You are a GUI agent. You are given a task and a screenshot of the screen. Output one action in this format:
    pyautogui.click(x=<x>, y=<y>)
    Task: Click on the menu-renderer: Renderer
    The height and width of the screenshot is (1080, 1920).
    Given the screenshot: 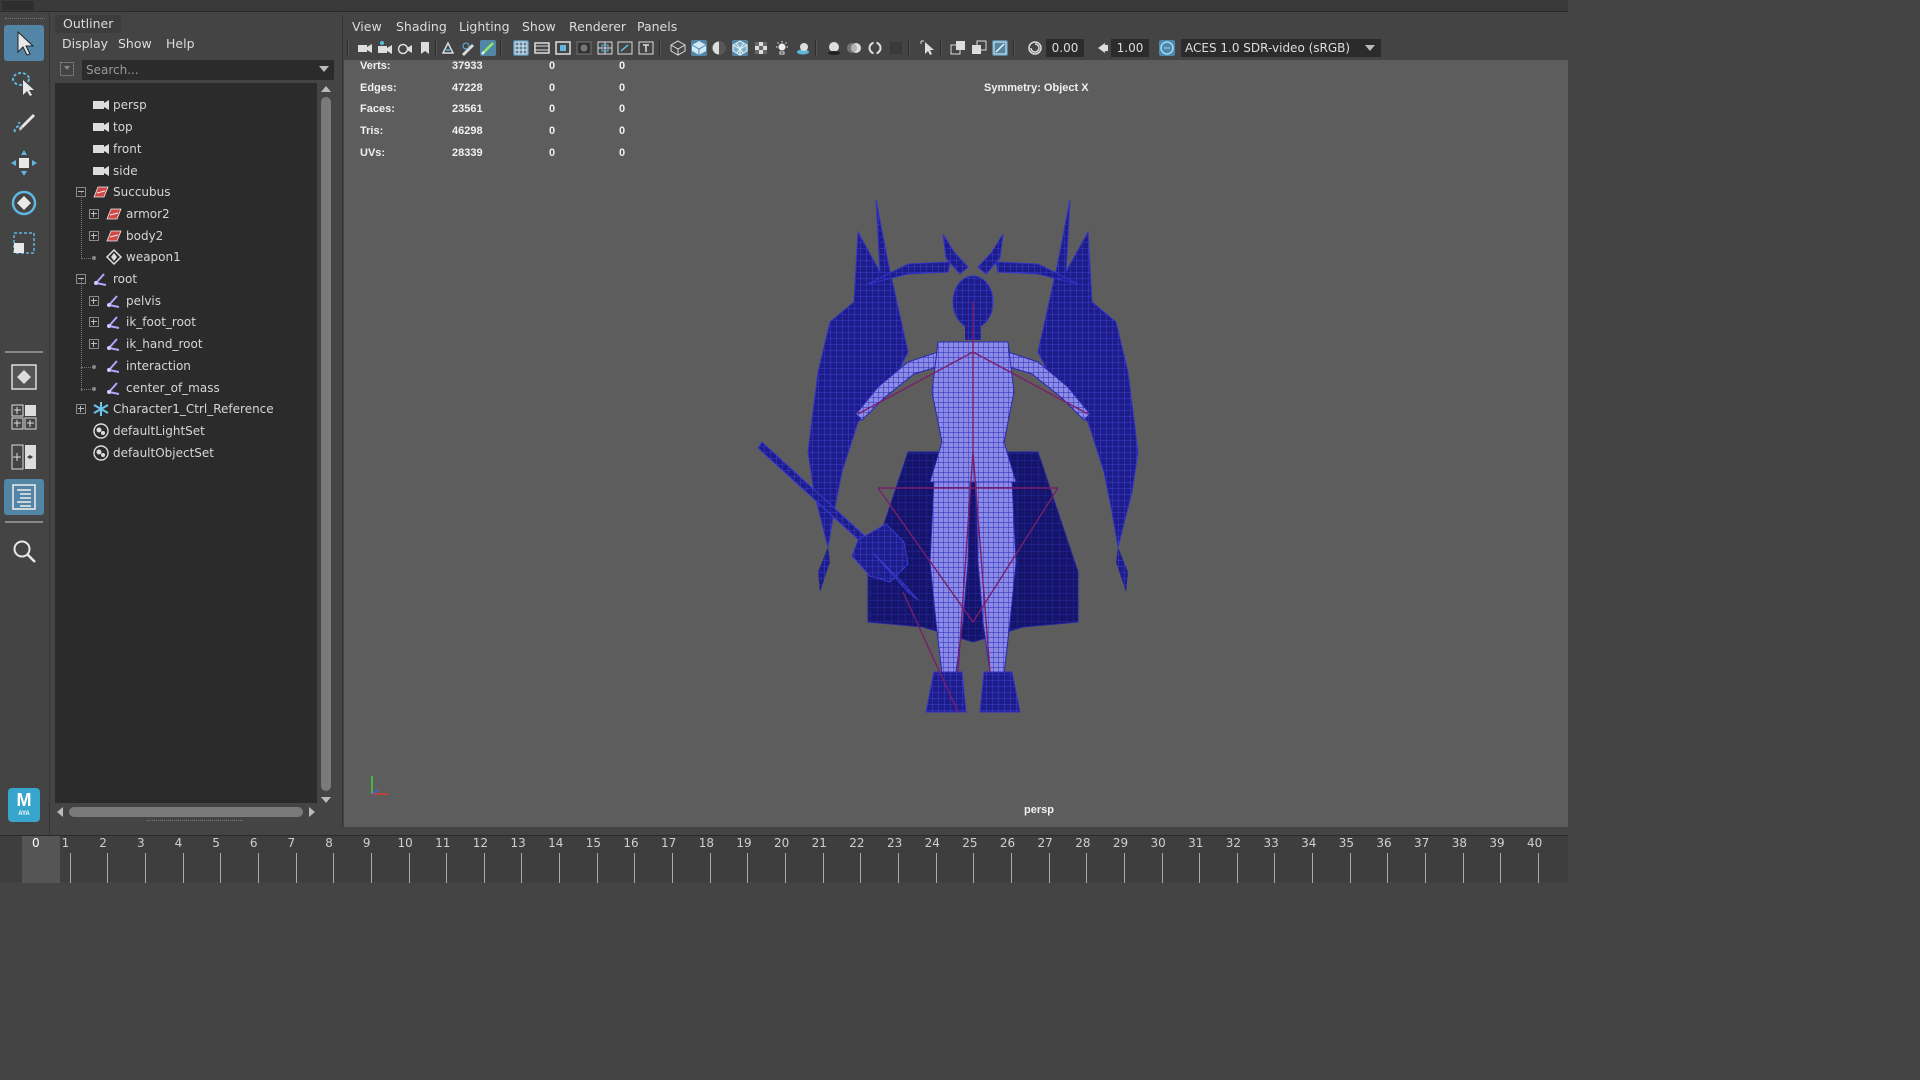 What is the action you would take?
    pyautogui.click(x=597, y=26)
    